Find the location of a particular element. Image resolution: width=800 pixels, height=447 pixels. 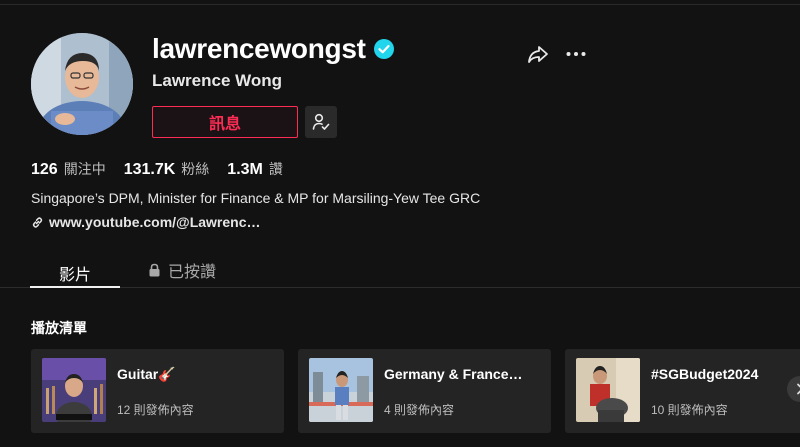

share-button is located at coordinates (538, 54).